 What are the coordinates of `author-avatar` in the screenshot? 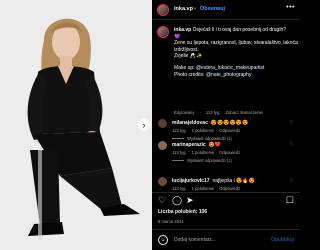 It's located at (163, 10).